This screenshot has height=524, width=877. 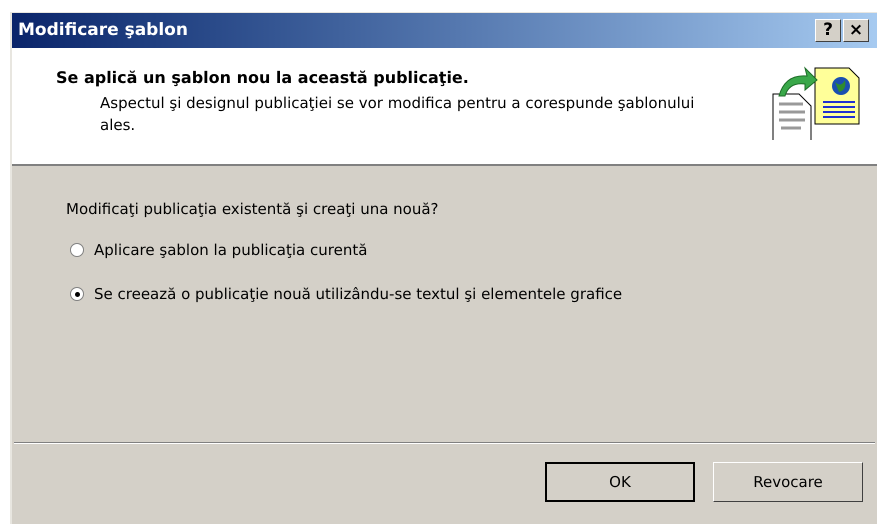 What do you see at coordinates (253, 209) in the screenshot?
I see `question-text: Modificaţi publicaţia existentă şi creaţi una nouă?` at bounding box center [253, 209].